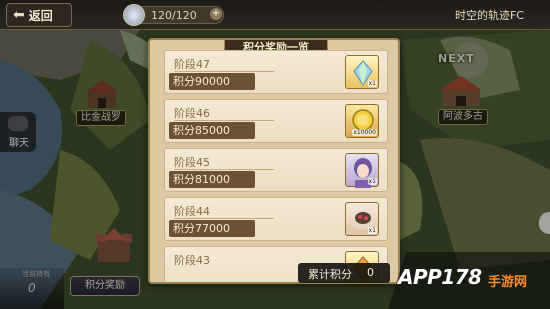  What do you see at coordinates (192, 162) in the screenshot?
I see `stage-label: 阶段45` at bounding box center [192, 162].